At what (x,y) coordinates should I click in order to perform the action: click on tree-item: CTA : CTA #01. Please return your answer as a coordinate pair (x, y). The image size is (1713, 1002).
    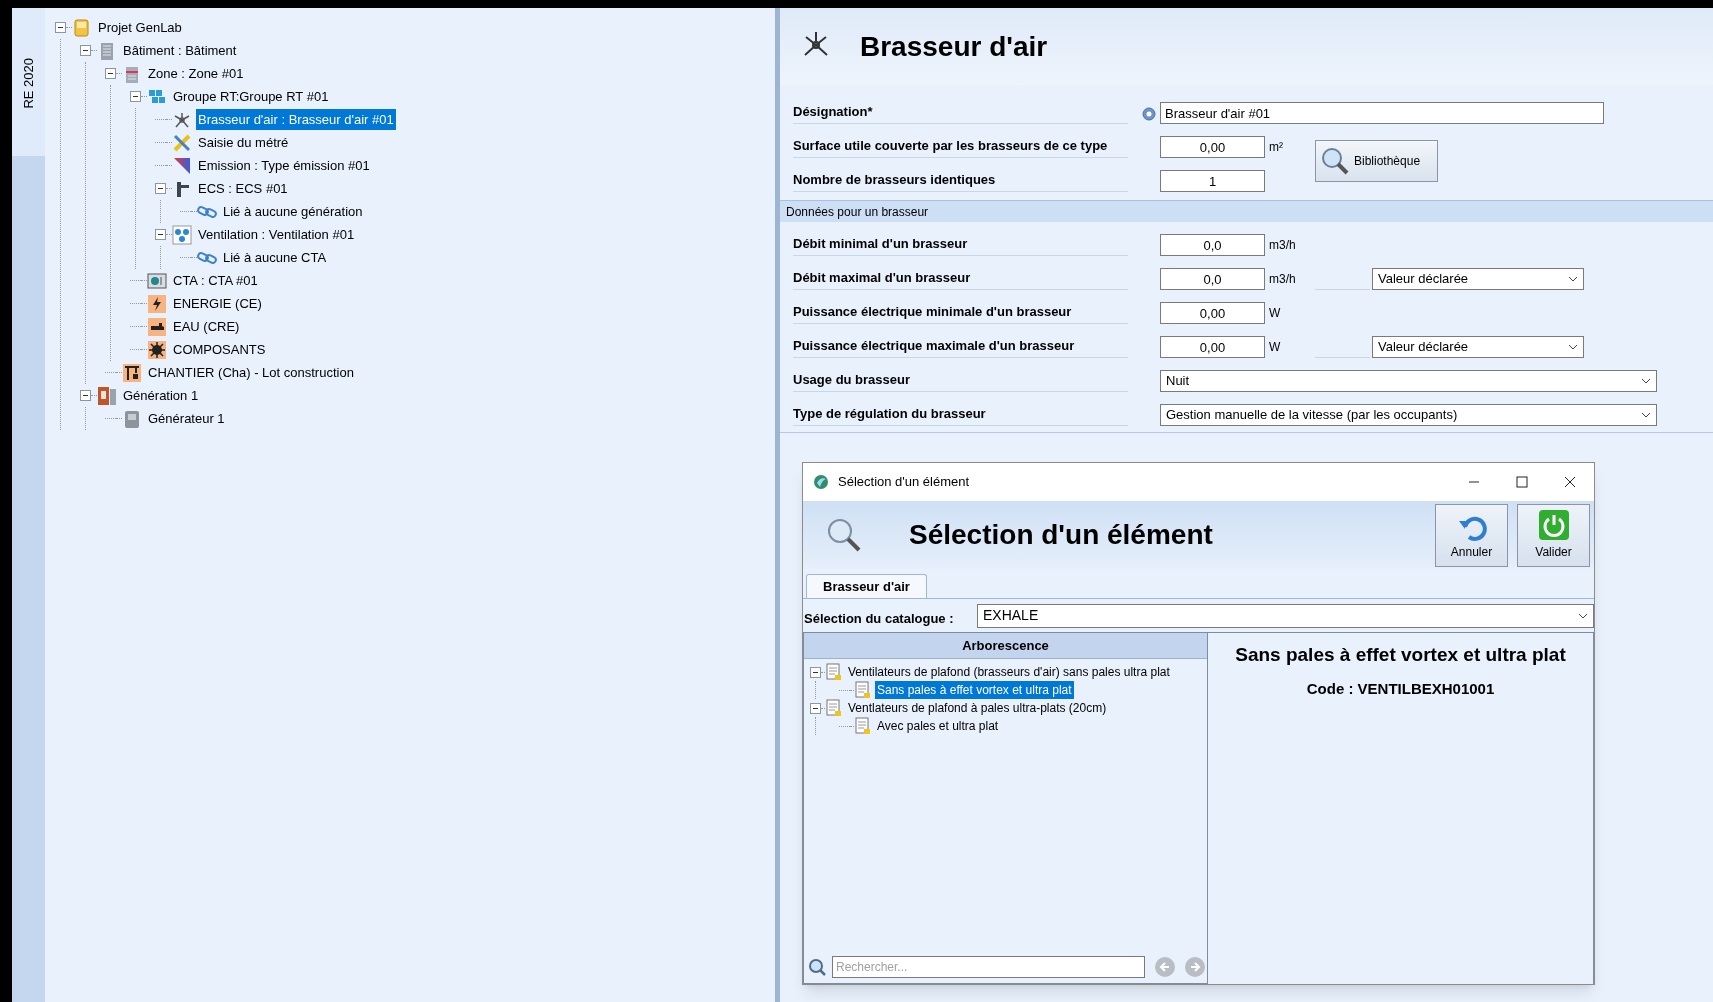
    Looking at the image, I should click on (215, 280).